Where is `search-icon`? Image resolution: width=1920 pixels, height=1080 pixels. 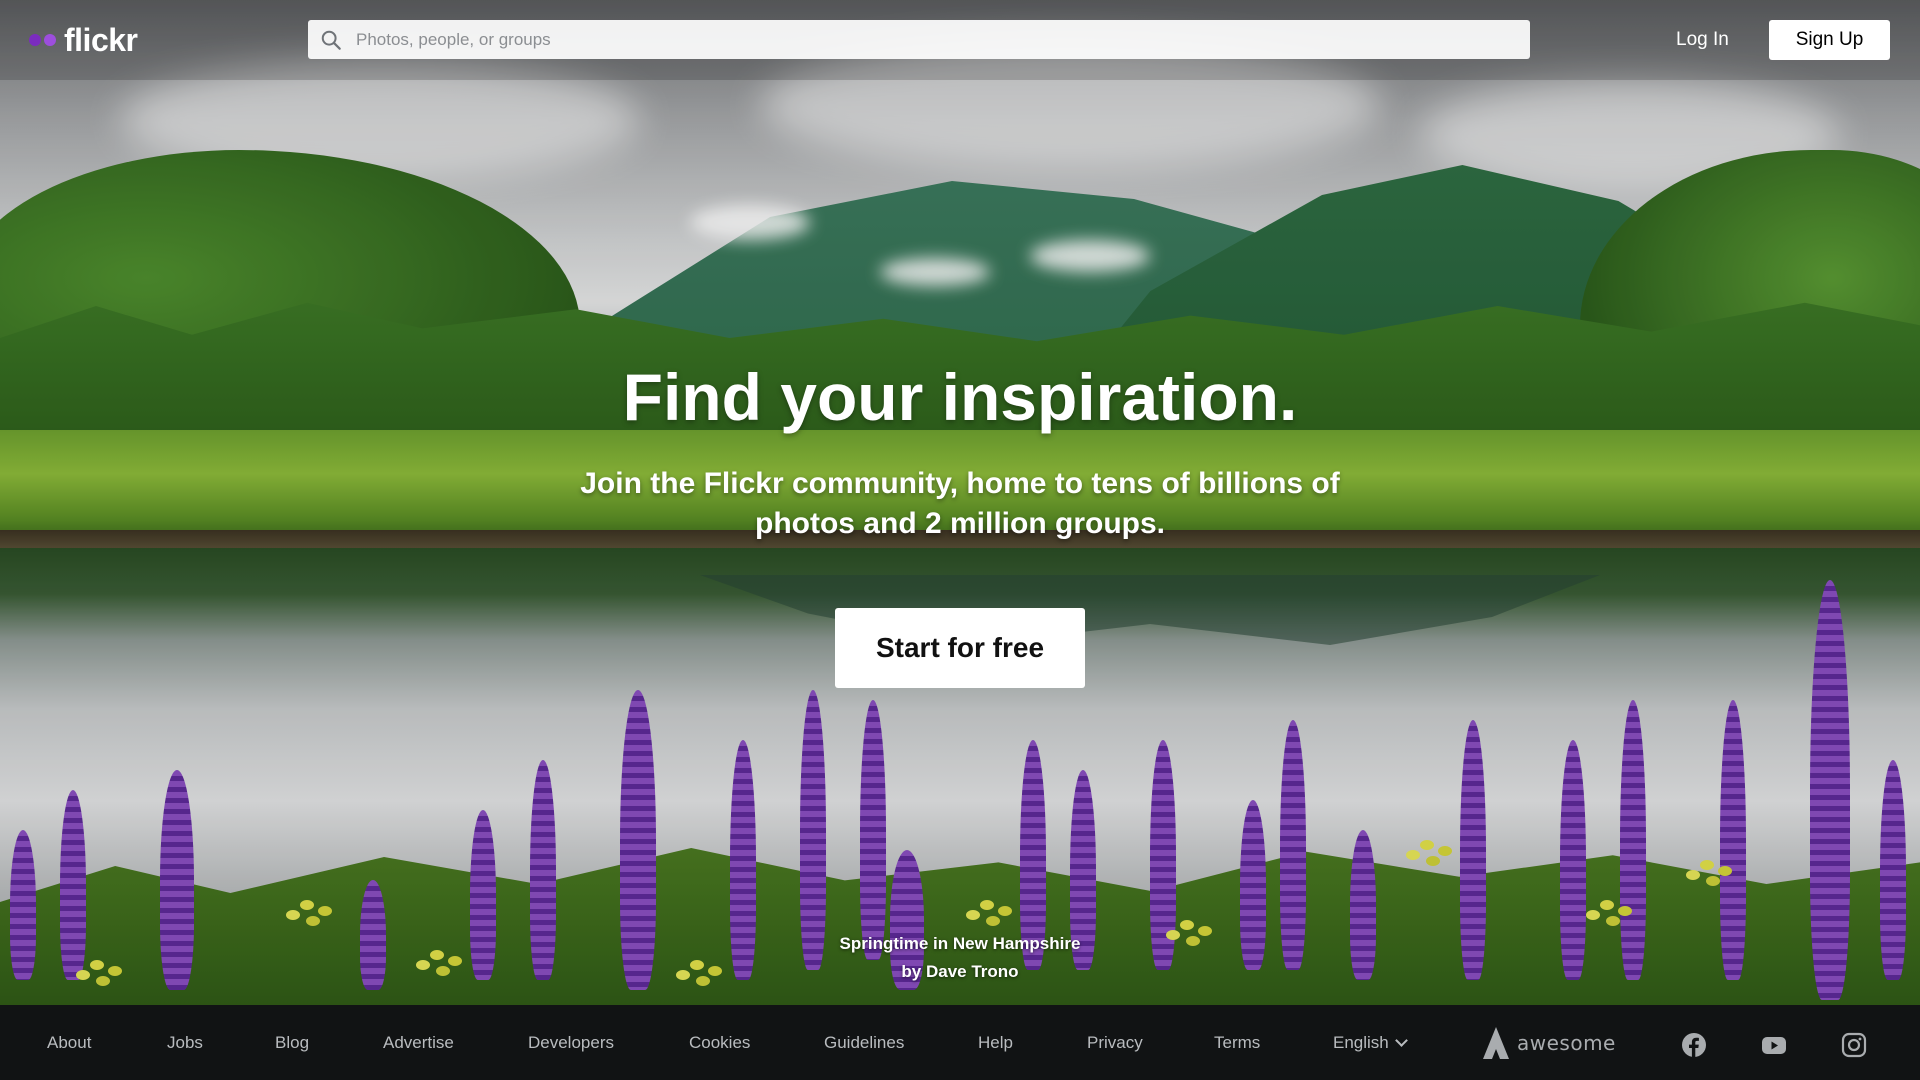
search-icon is located at coordinates (331, 40).